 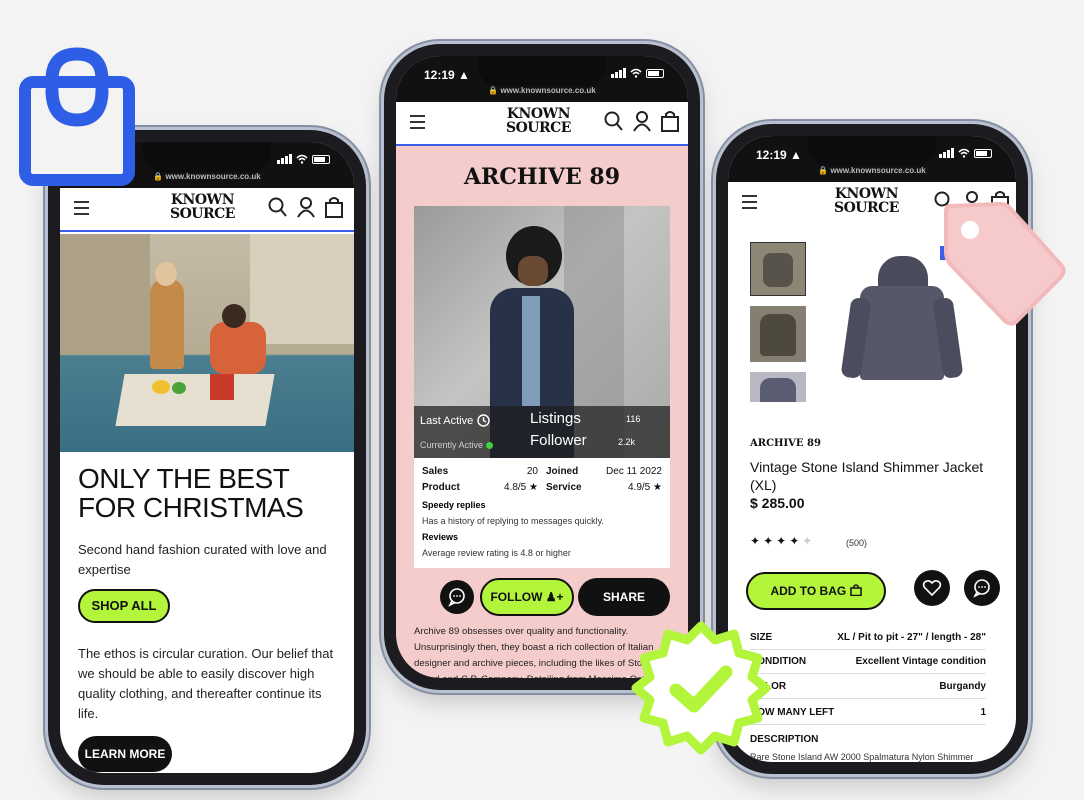 I want to click on product-title: Vintage Stone Island Shimmer Jacket (XL), so click(x=867, y=476).